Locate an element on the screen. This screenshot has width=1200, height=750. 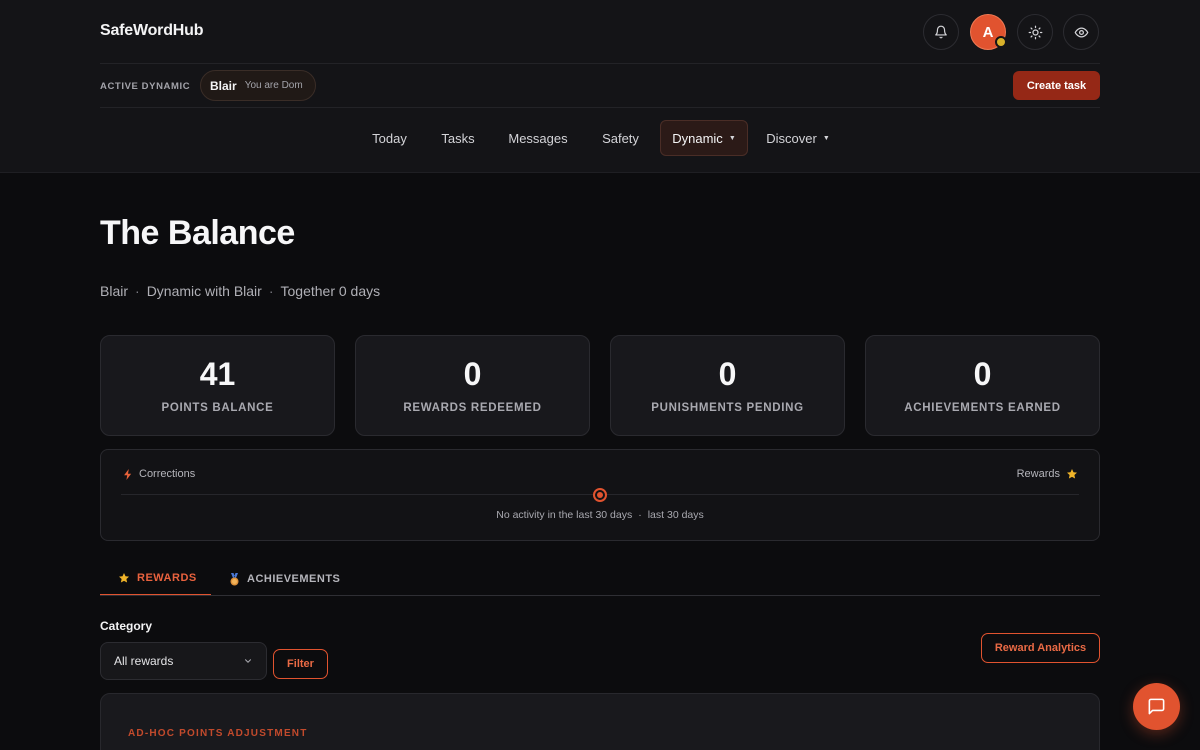
balance-indicator is located at coordinates (600, 495).